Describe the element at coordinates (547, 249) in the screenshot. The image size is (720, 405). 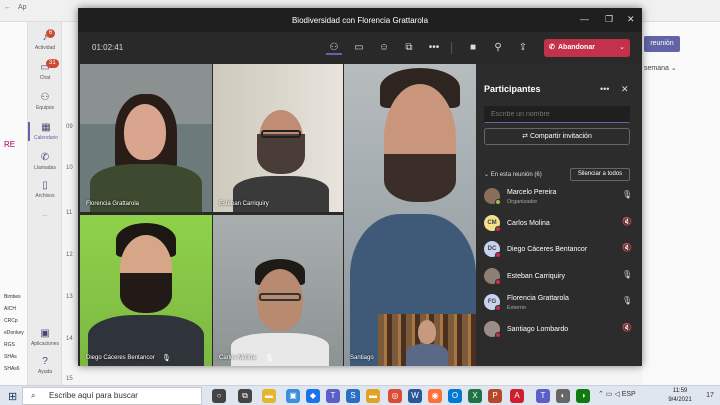
I see `participant-name: Diego Cáceres Bentancor` at that location.